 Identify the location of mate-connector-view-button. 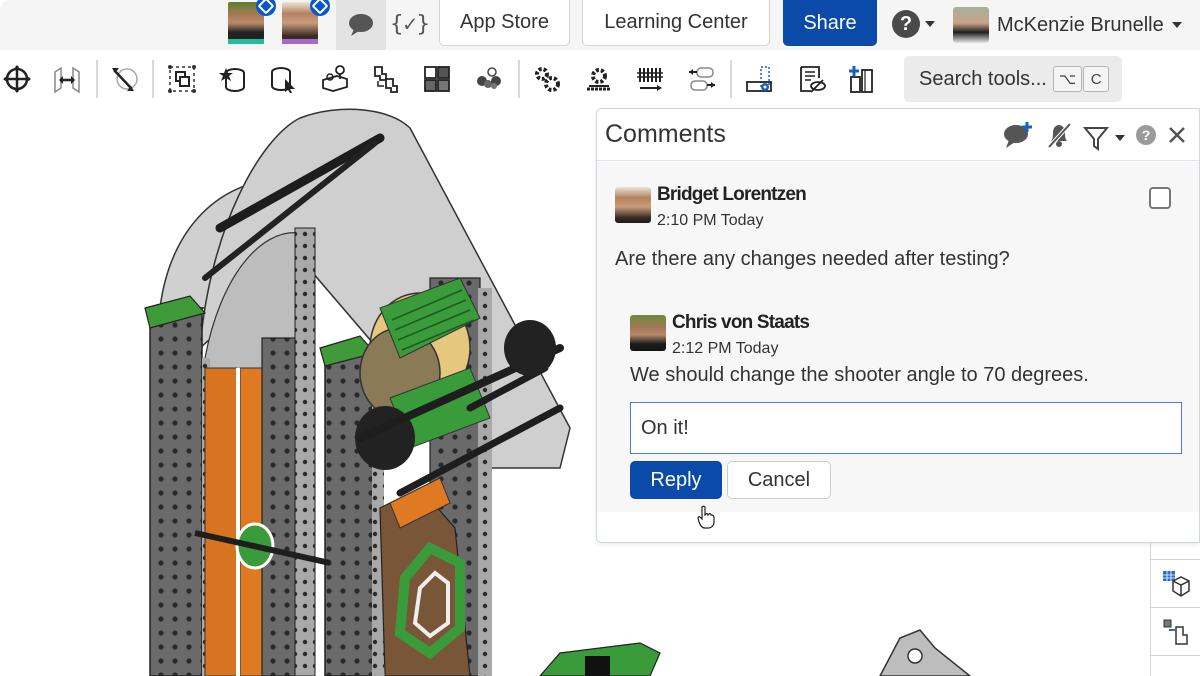
(1175, 632).